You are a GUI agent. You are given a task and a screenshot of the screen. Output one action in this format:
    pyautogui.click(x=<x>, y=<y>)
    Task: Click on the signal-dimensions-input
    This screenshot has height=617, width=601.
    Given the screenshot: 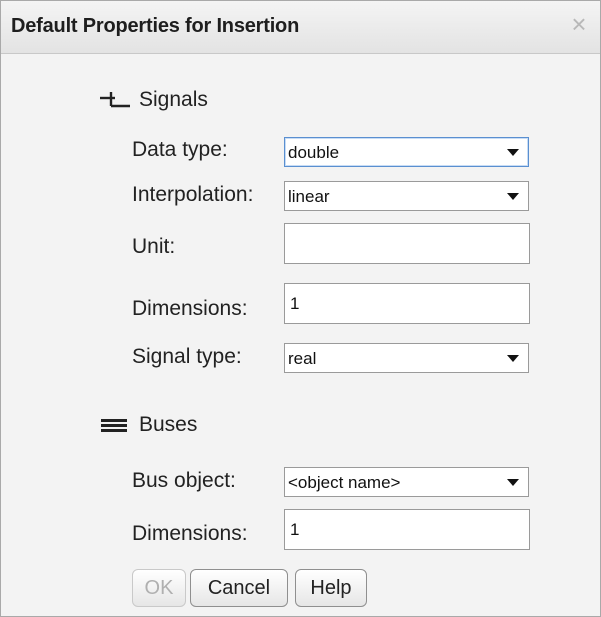 What is the action you would take?
    pyautogui.click(x=407, y=303)
    